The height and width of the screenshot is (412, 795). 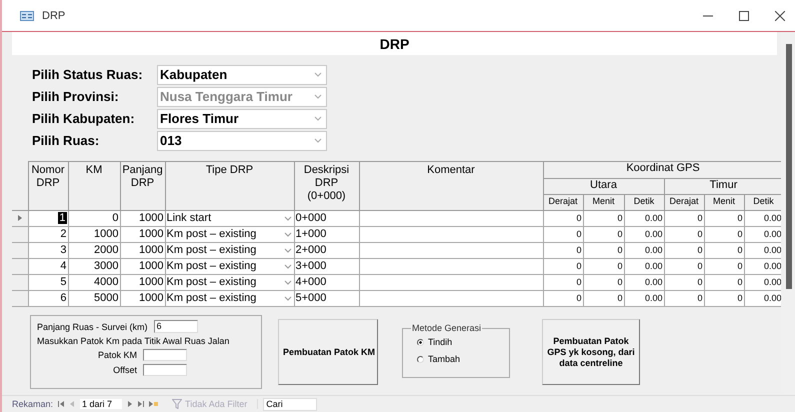 What do you see at coordinates (66, 140) in the screenshot?
I see `filter-label: Pilih Ruas:` at bounding box center [66, 140].